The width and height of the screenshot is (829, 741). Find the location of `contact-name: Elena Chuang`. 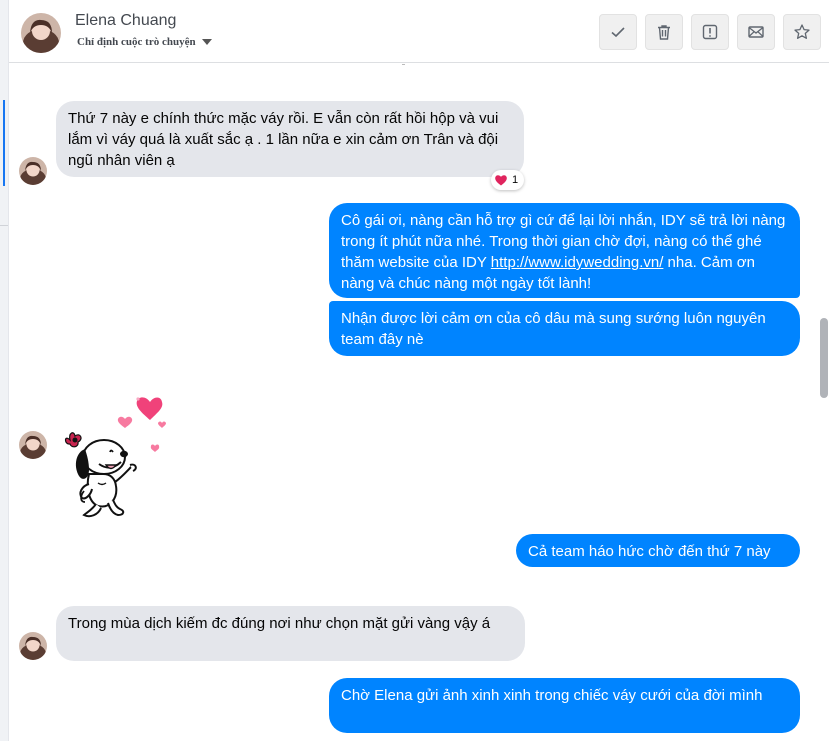

contact-name: Elena Chuang is located at coordinates (126, 20).